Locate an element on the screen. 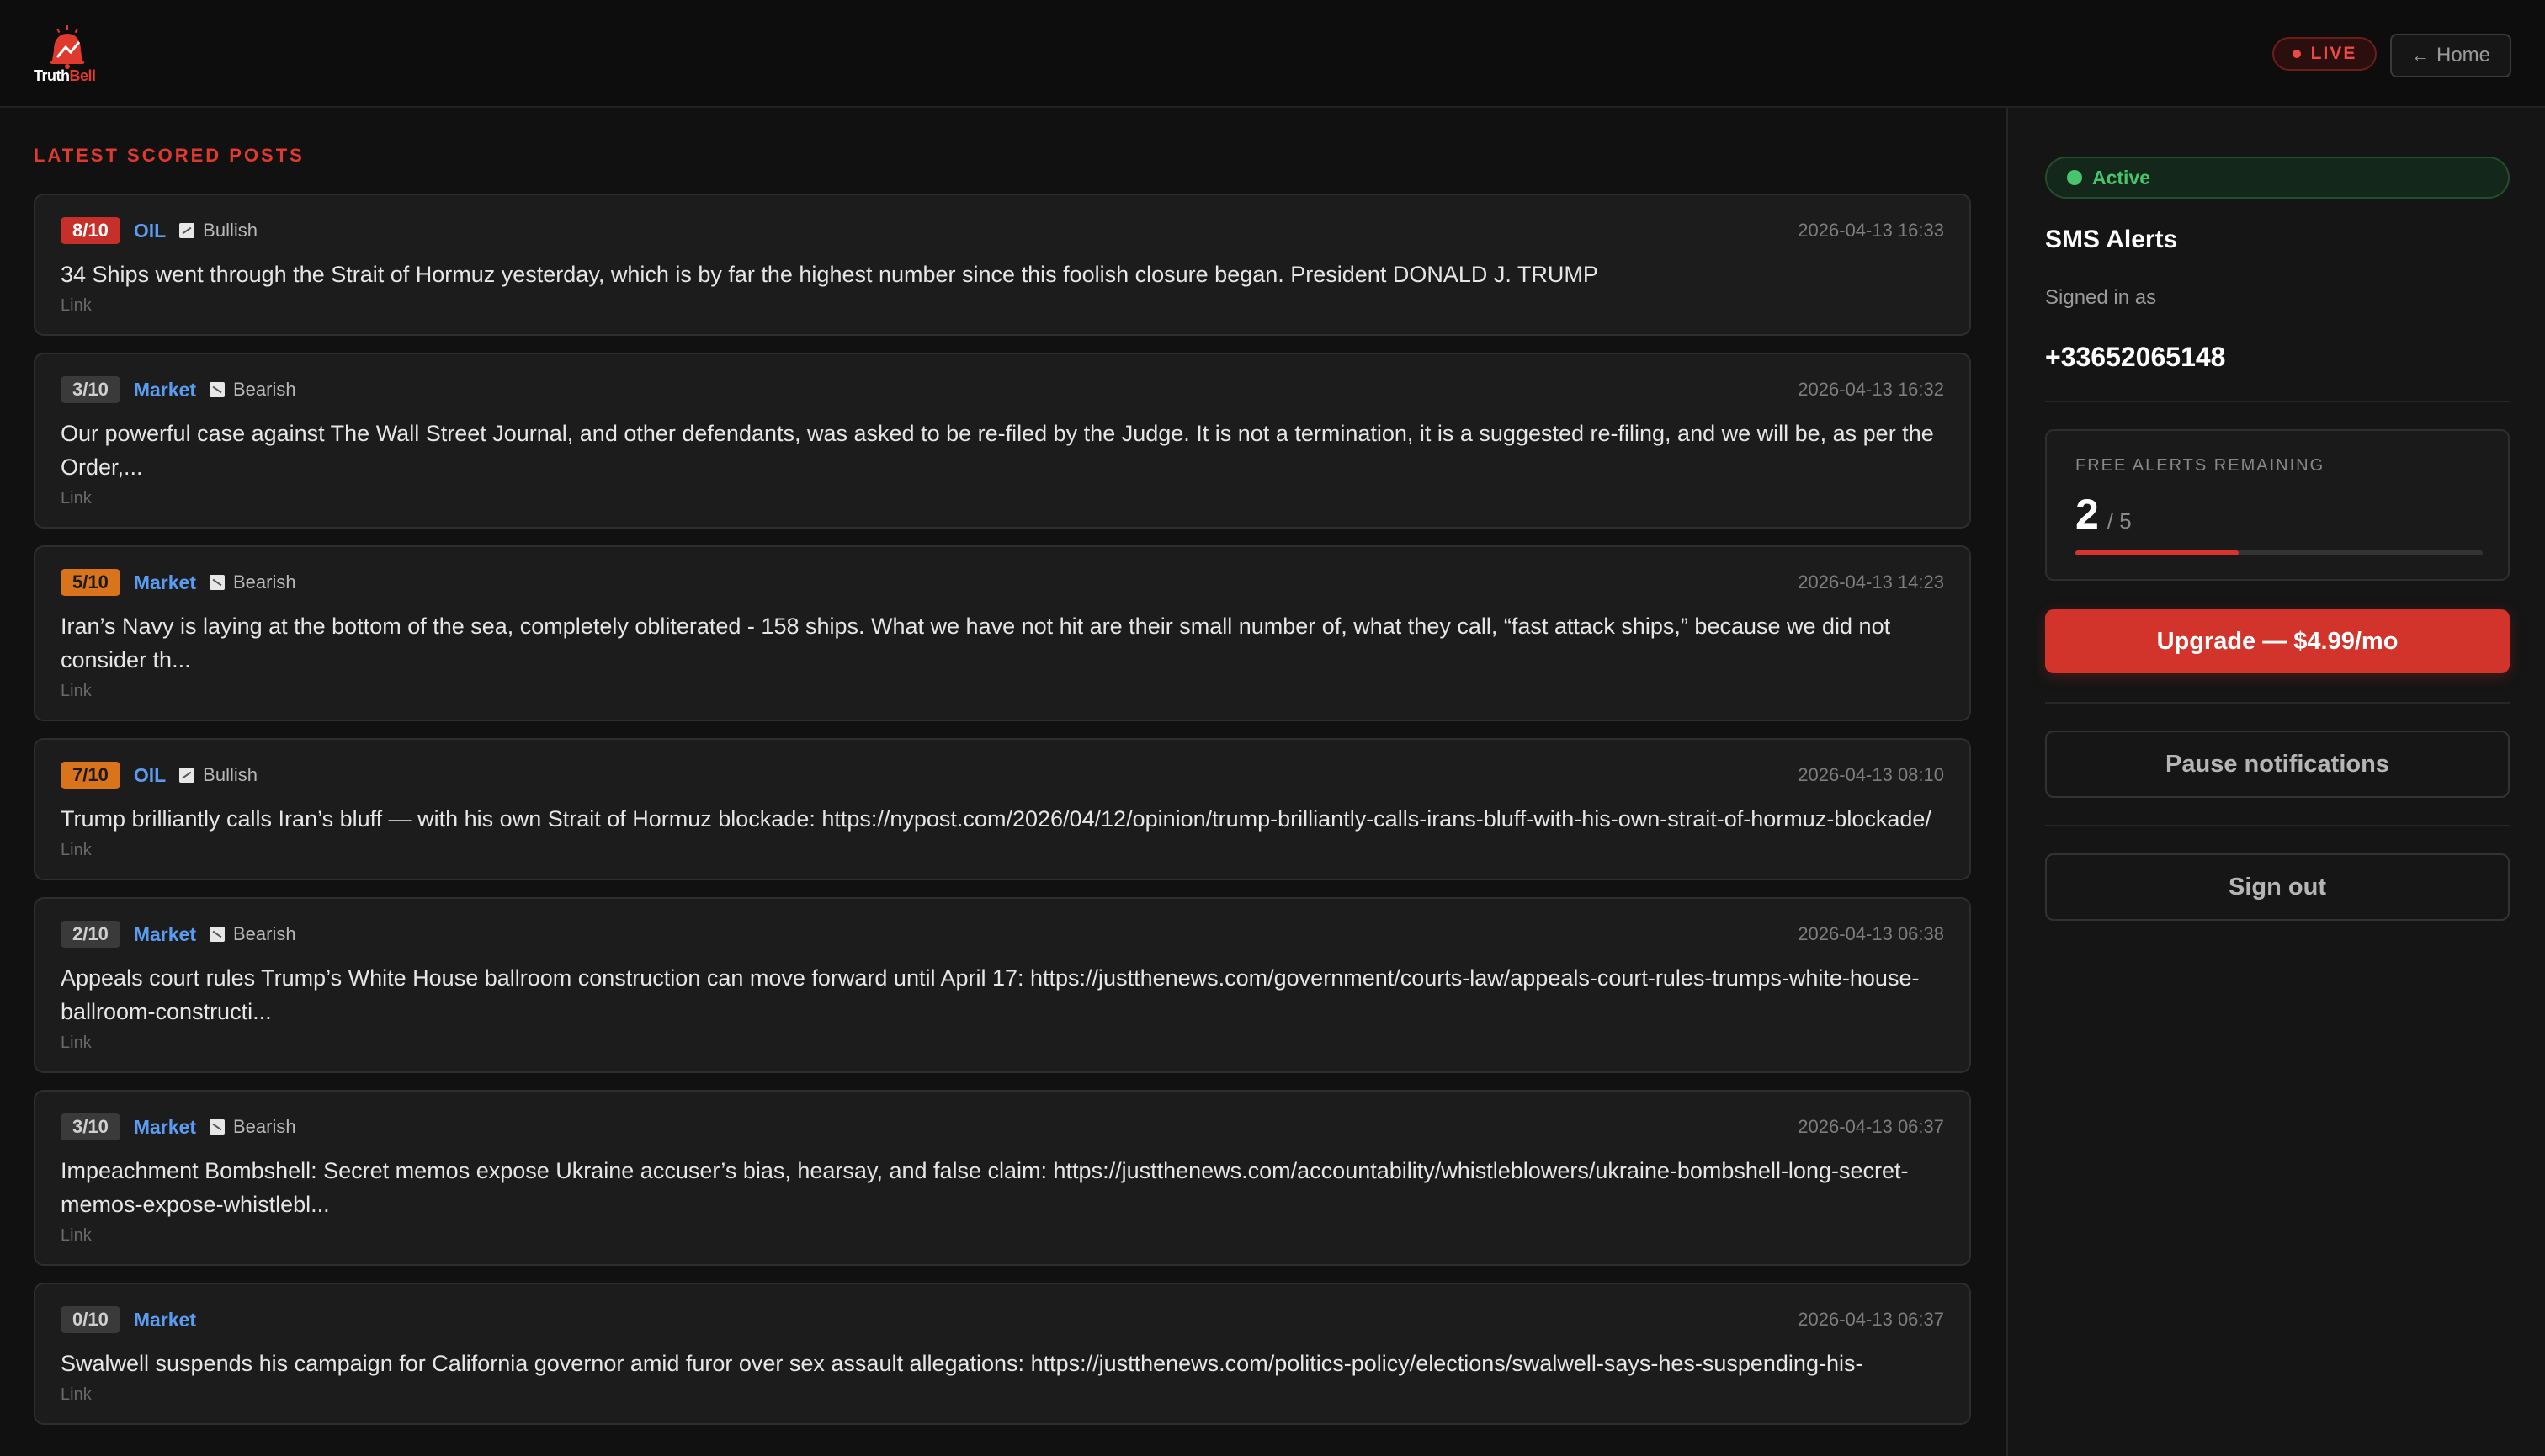  logo-text: TruthBell is located at coordinates (65, 75).